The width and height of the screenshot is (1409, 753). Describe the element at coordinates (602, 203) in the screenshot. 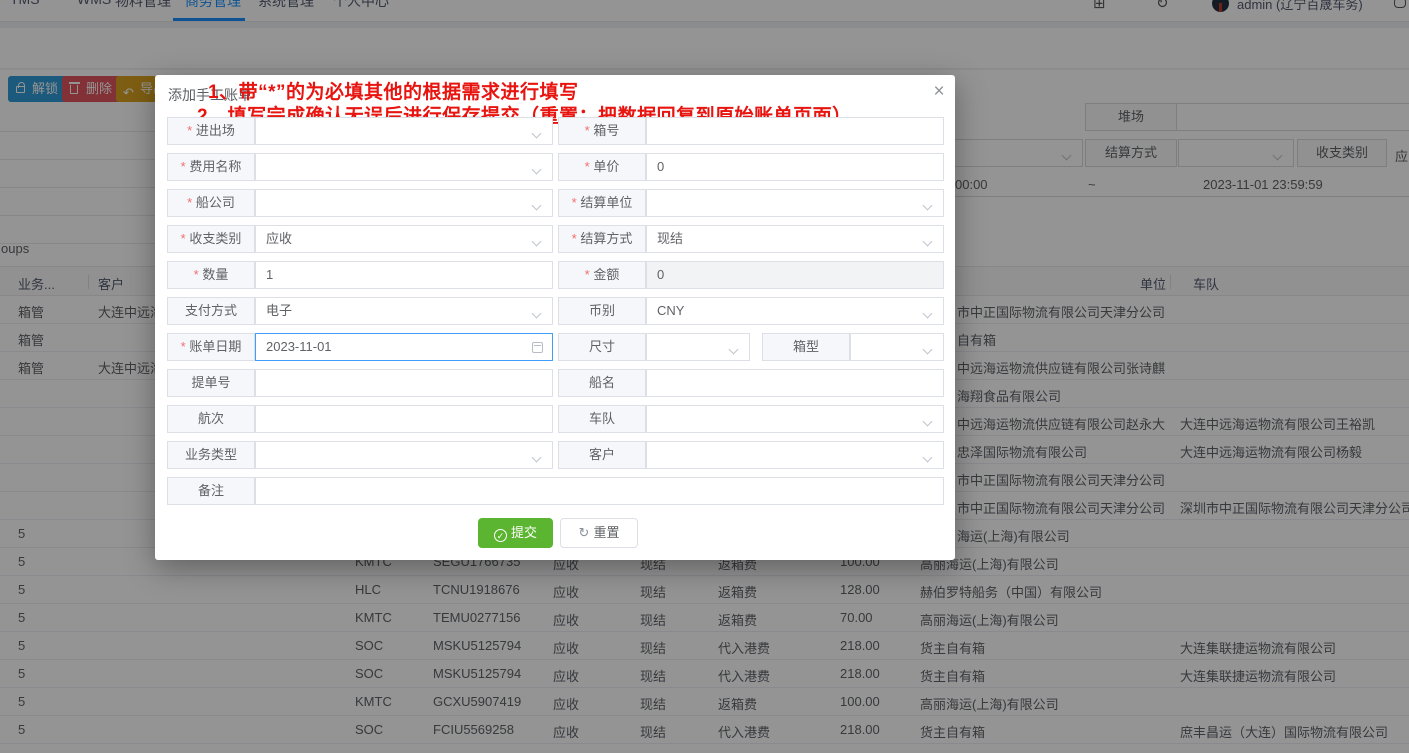

I see `field-label: 结算单位` at that location.